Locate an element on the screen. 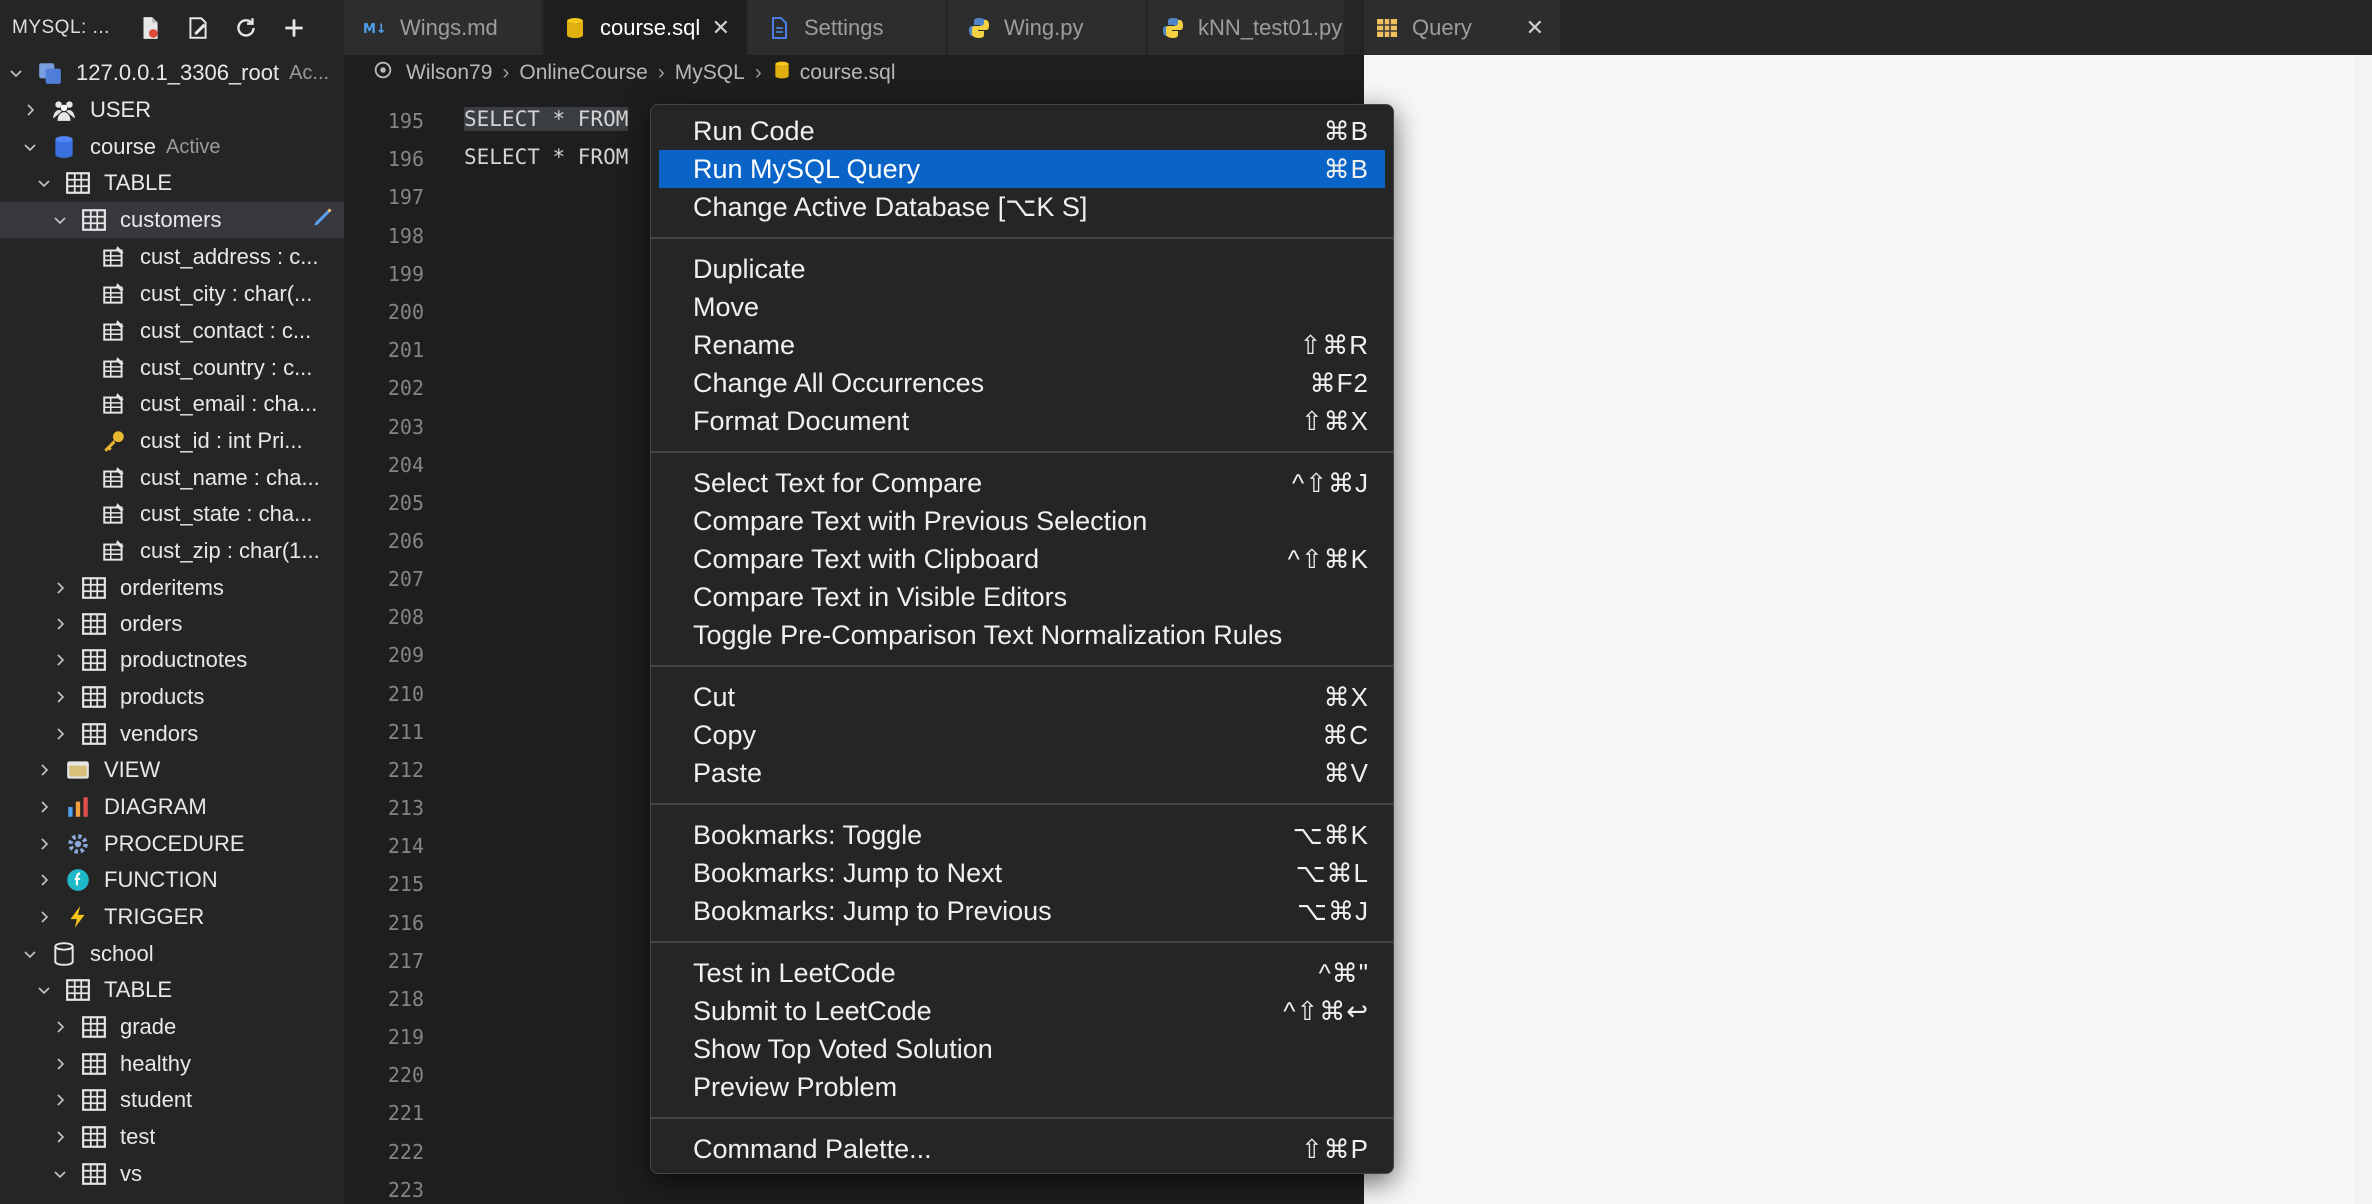  menu-item-bookmarks-toggle: Bookmarks: Toggle ⌥⌘K is located at coordinates (1022, 835).